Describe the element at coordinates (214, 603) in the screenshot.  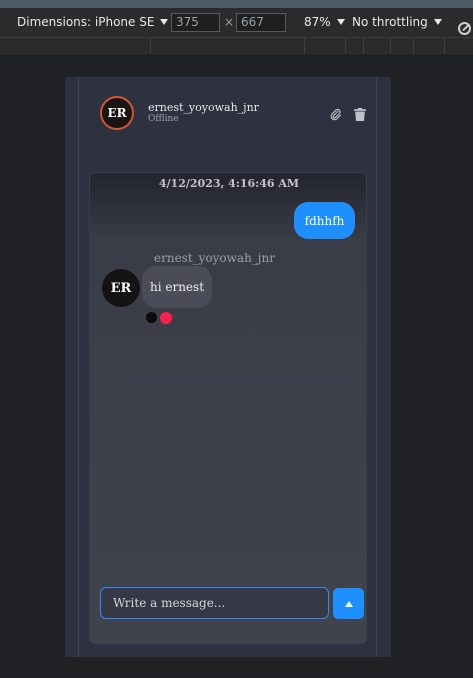
I see `message-input` at that location.